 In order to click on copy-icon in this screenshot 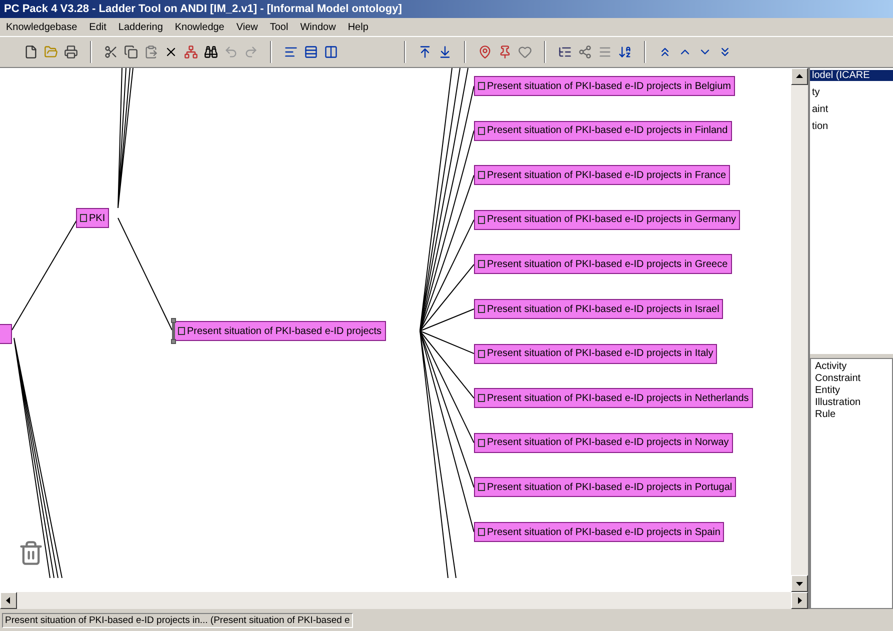, I will do `click(131, 52)`.